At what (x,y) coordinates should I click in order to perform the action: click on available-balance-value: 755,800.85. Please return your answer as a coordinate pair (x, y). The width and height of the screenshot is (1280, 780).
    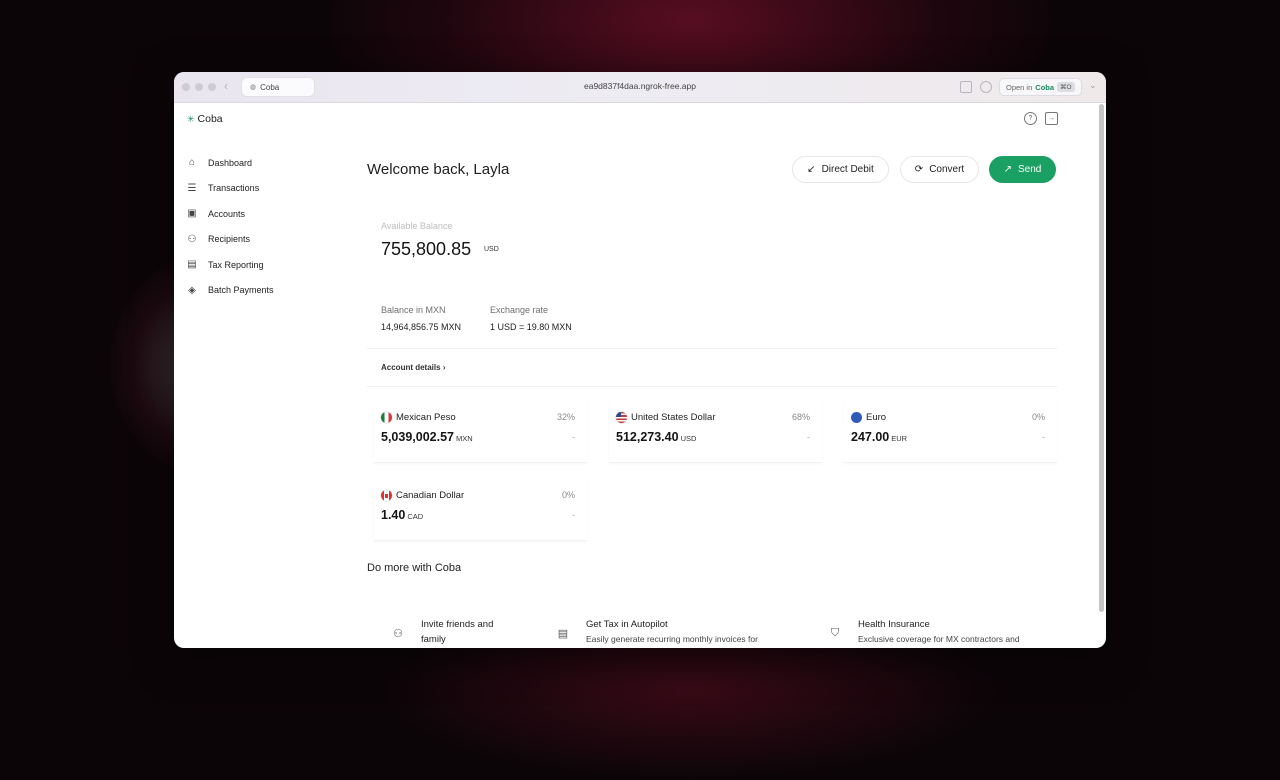
    Looking at the image, I should click on (426, 249).